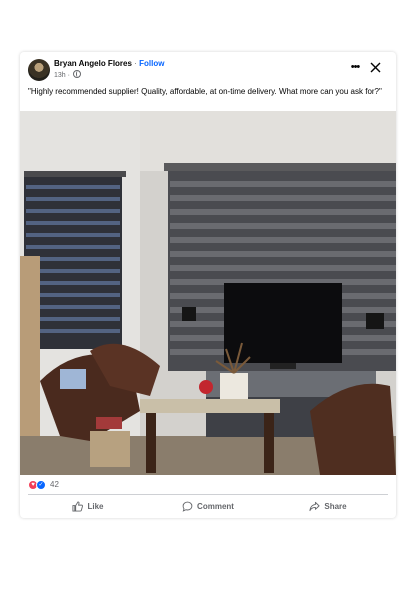 This screenshot has width=416, height=595. What do you see at coordinates (62, 75) in the screenshot?
I see `post-time: 13h ·` at bounding box center [62, 75].